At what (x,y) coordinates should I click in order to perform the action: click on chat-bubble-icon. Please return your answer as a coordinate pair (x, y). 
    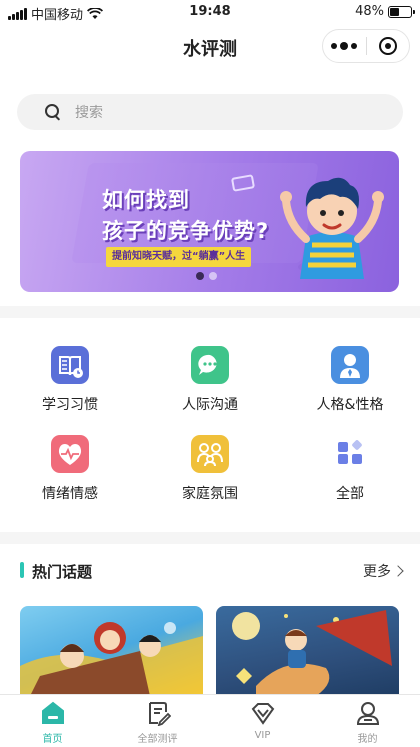
    Looking at the image, I should click on (210, 365).